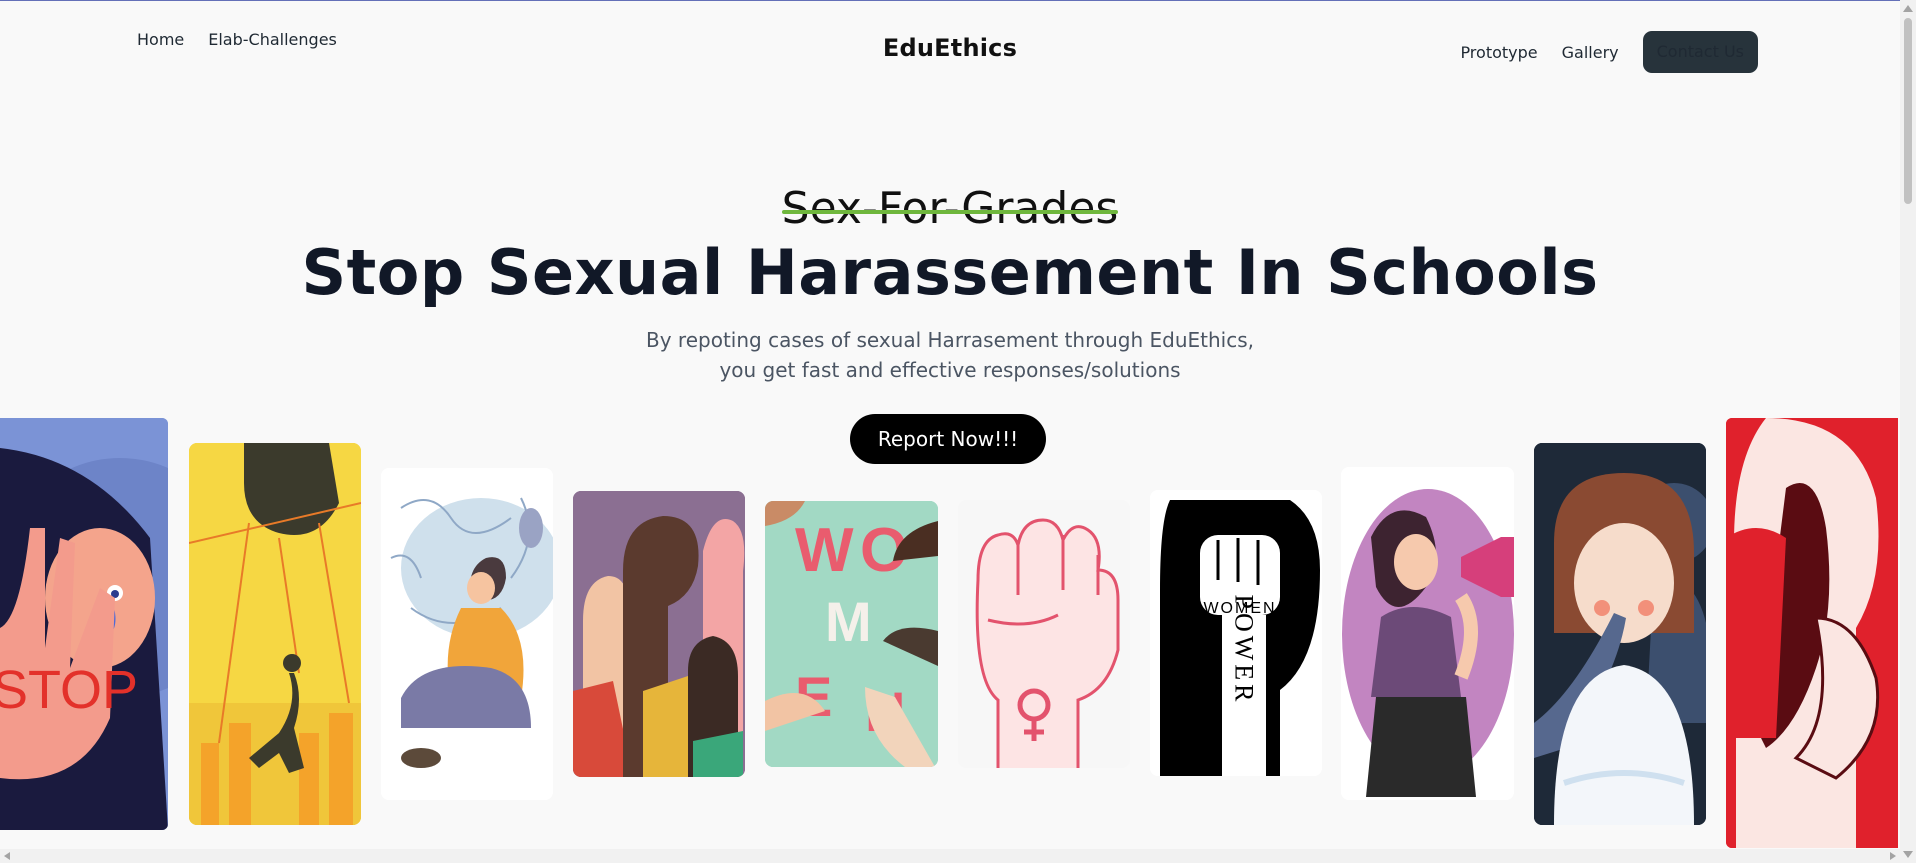 The image size is (1916, 863). Describe the element at coordinates (948, 439) in the screenshot. I see `report-now-button: Report Now!!!` at that location.